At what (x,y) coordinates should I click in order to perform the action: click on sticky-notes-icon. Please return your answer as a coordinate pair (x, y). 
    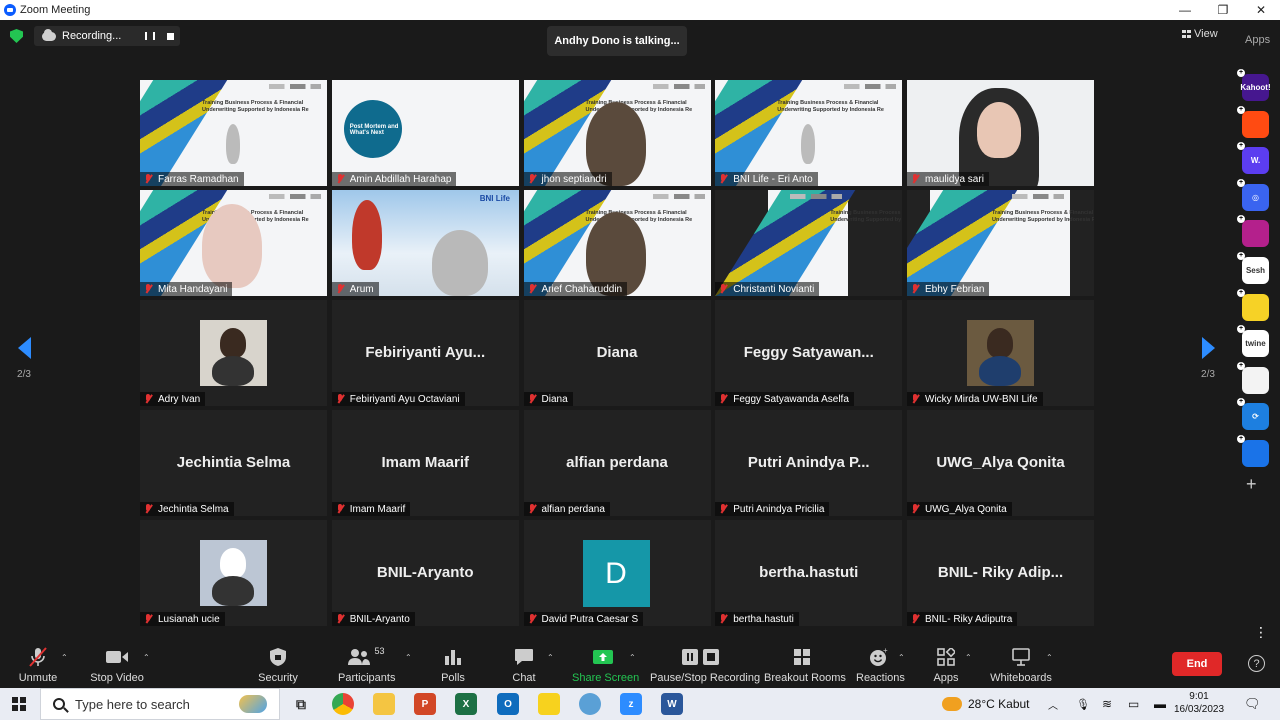
    Looking at the image, I should click on (549, 704).